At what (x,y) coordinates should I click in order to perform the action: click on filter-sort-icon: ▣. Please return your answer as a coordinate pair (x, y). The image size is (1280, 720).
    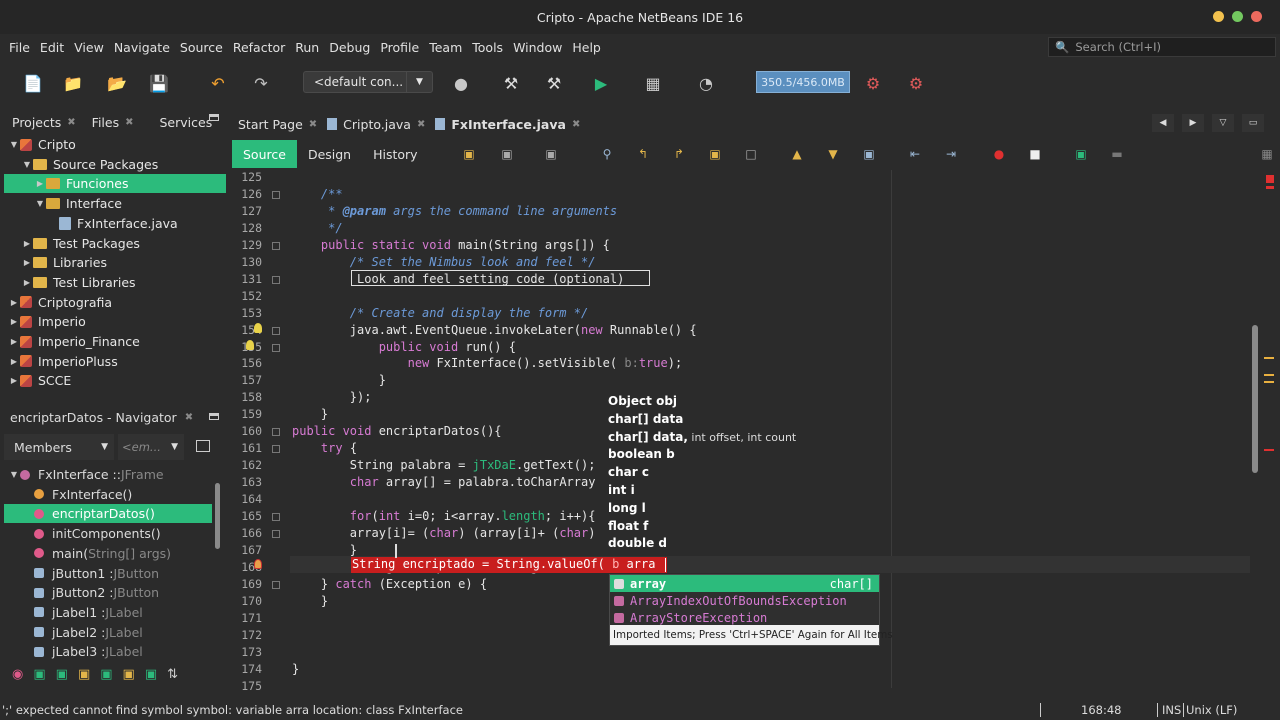
    Looking at the image, I should click on (106, 674).